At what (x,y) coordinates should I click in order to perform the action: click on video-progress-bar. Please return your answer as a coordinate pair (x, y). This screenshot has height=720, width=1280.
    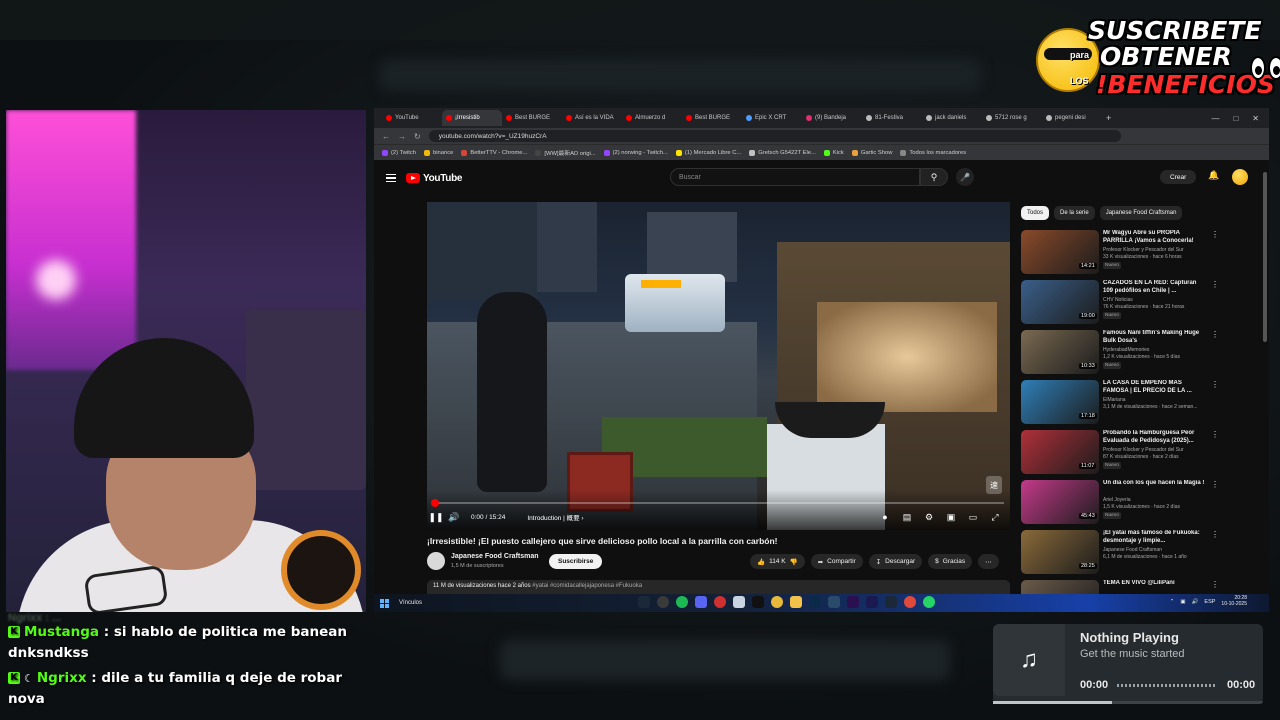
    Looking at the image, I should click on (717, 503).